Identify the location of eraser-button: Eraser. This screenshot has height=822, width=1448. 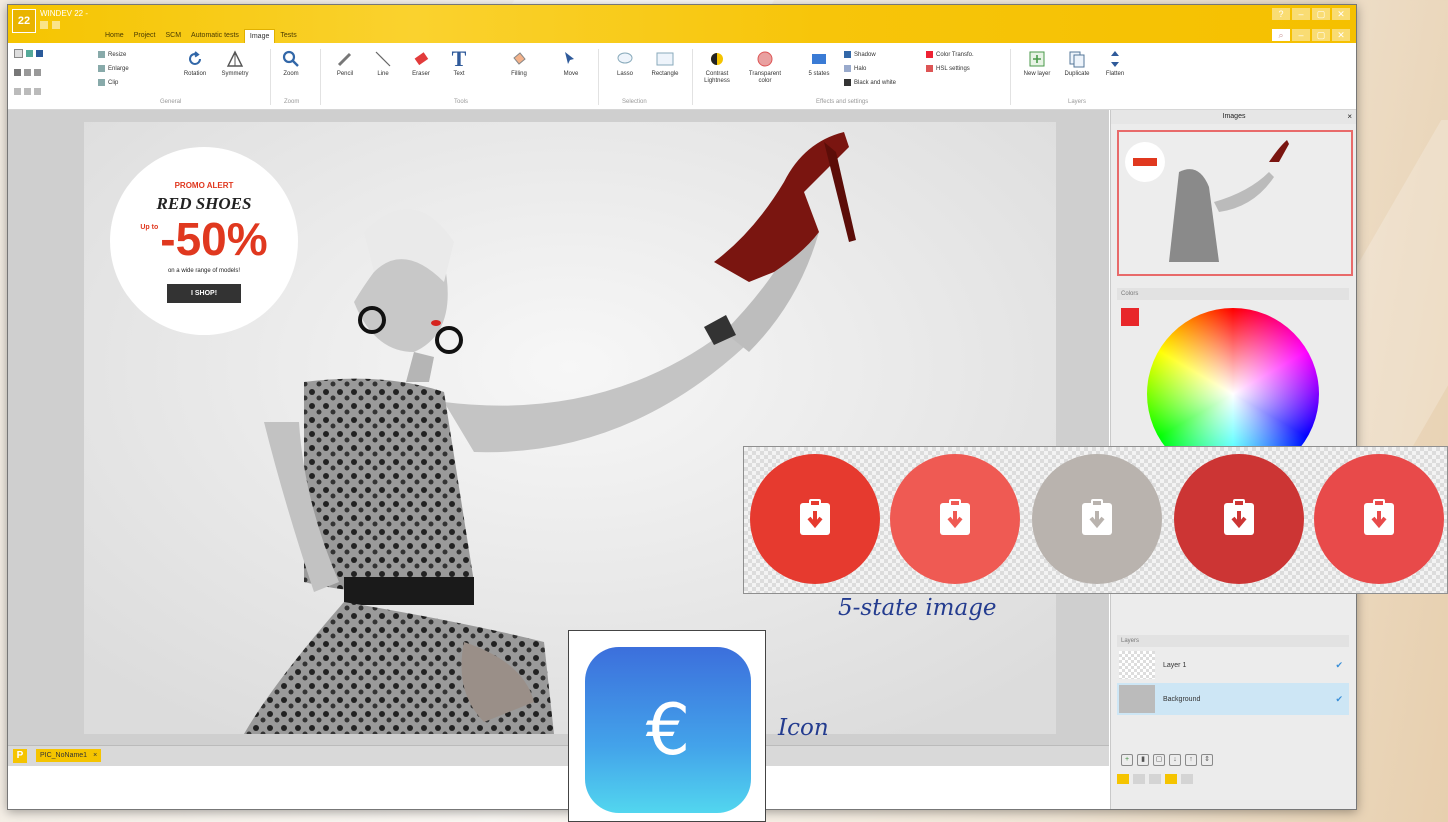
(421, 63).